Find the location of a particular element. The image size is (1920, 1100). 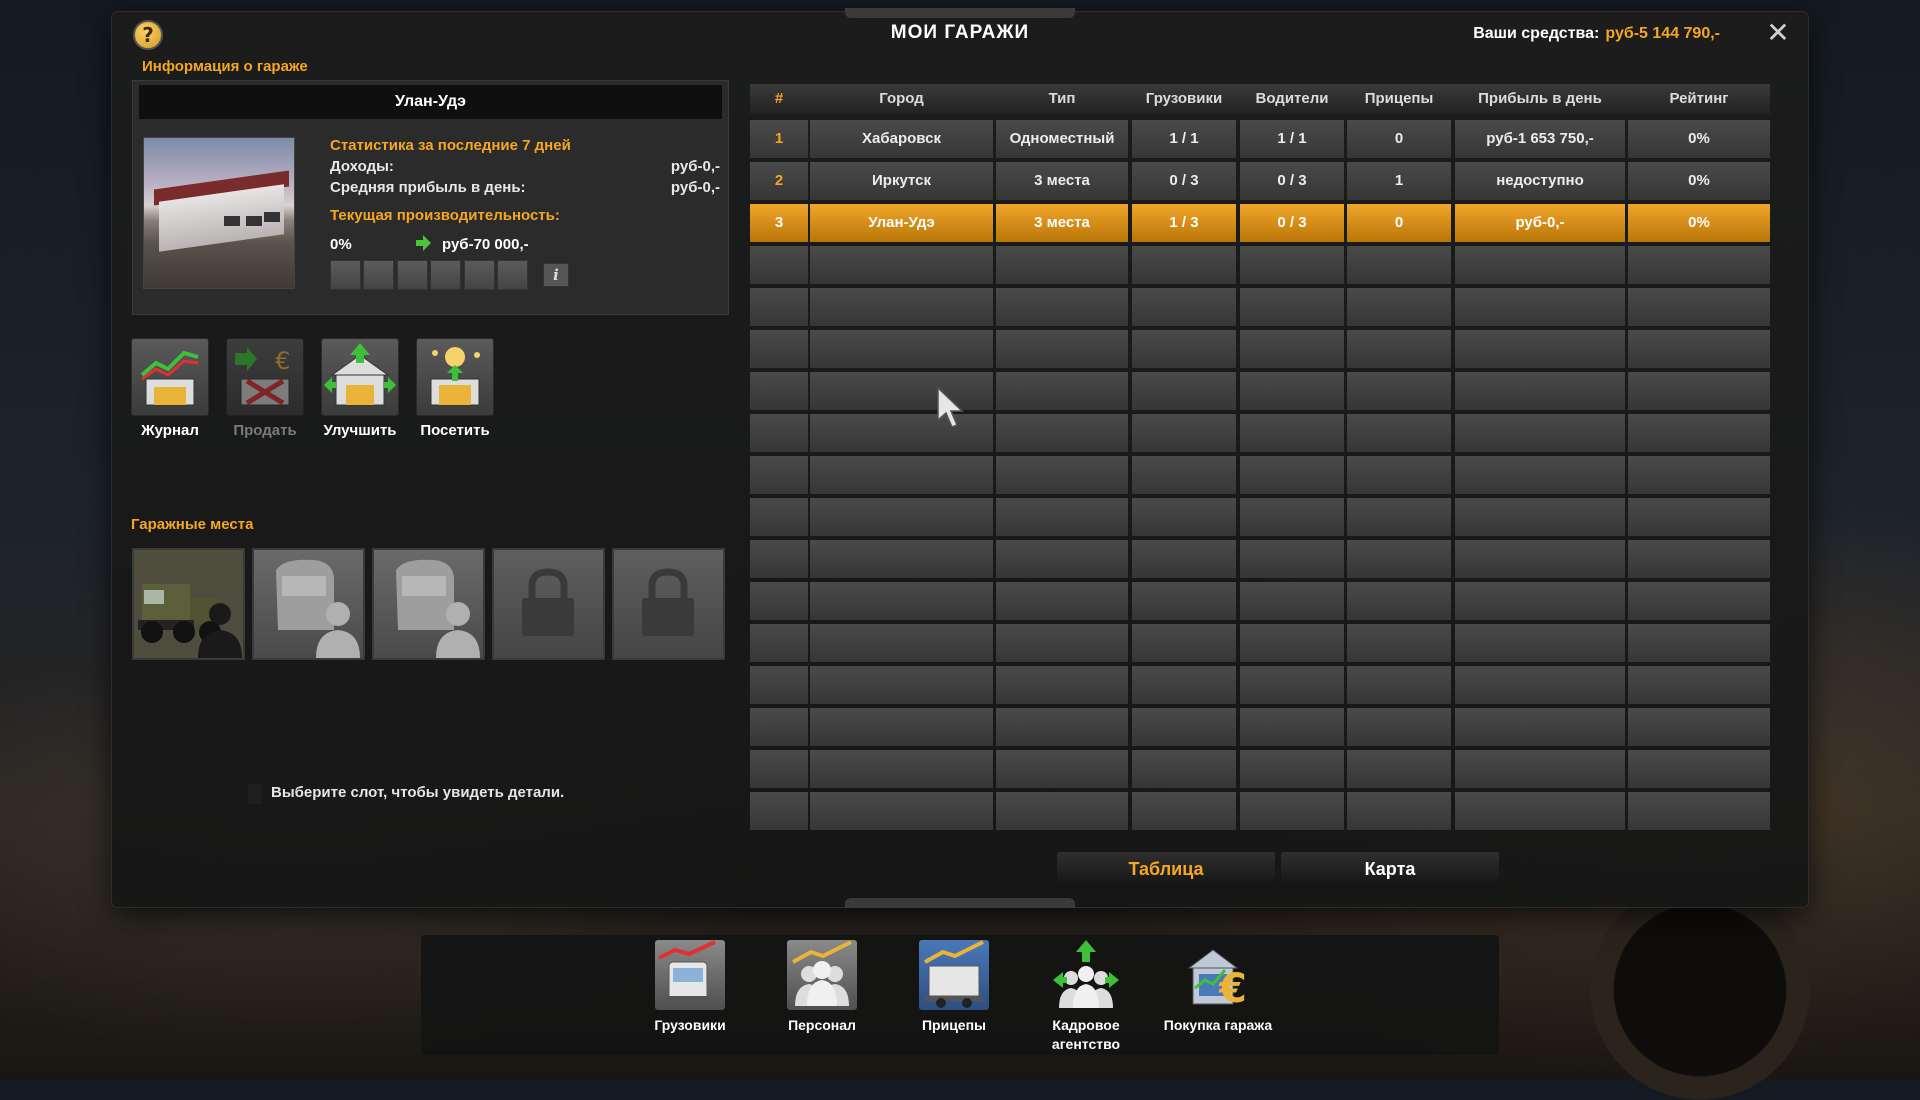

nav-staff: Персонал is located at coordinates (822, 987).